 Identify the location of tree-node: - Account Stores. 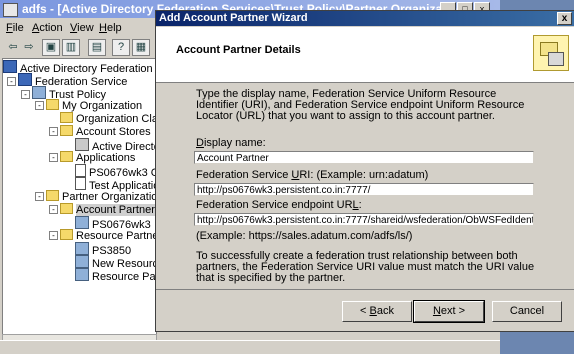
(100, 131).